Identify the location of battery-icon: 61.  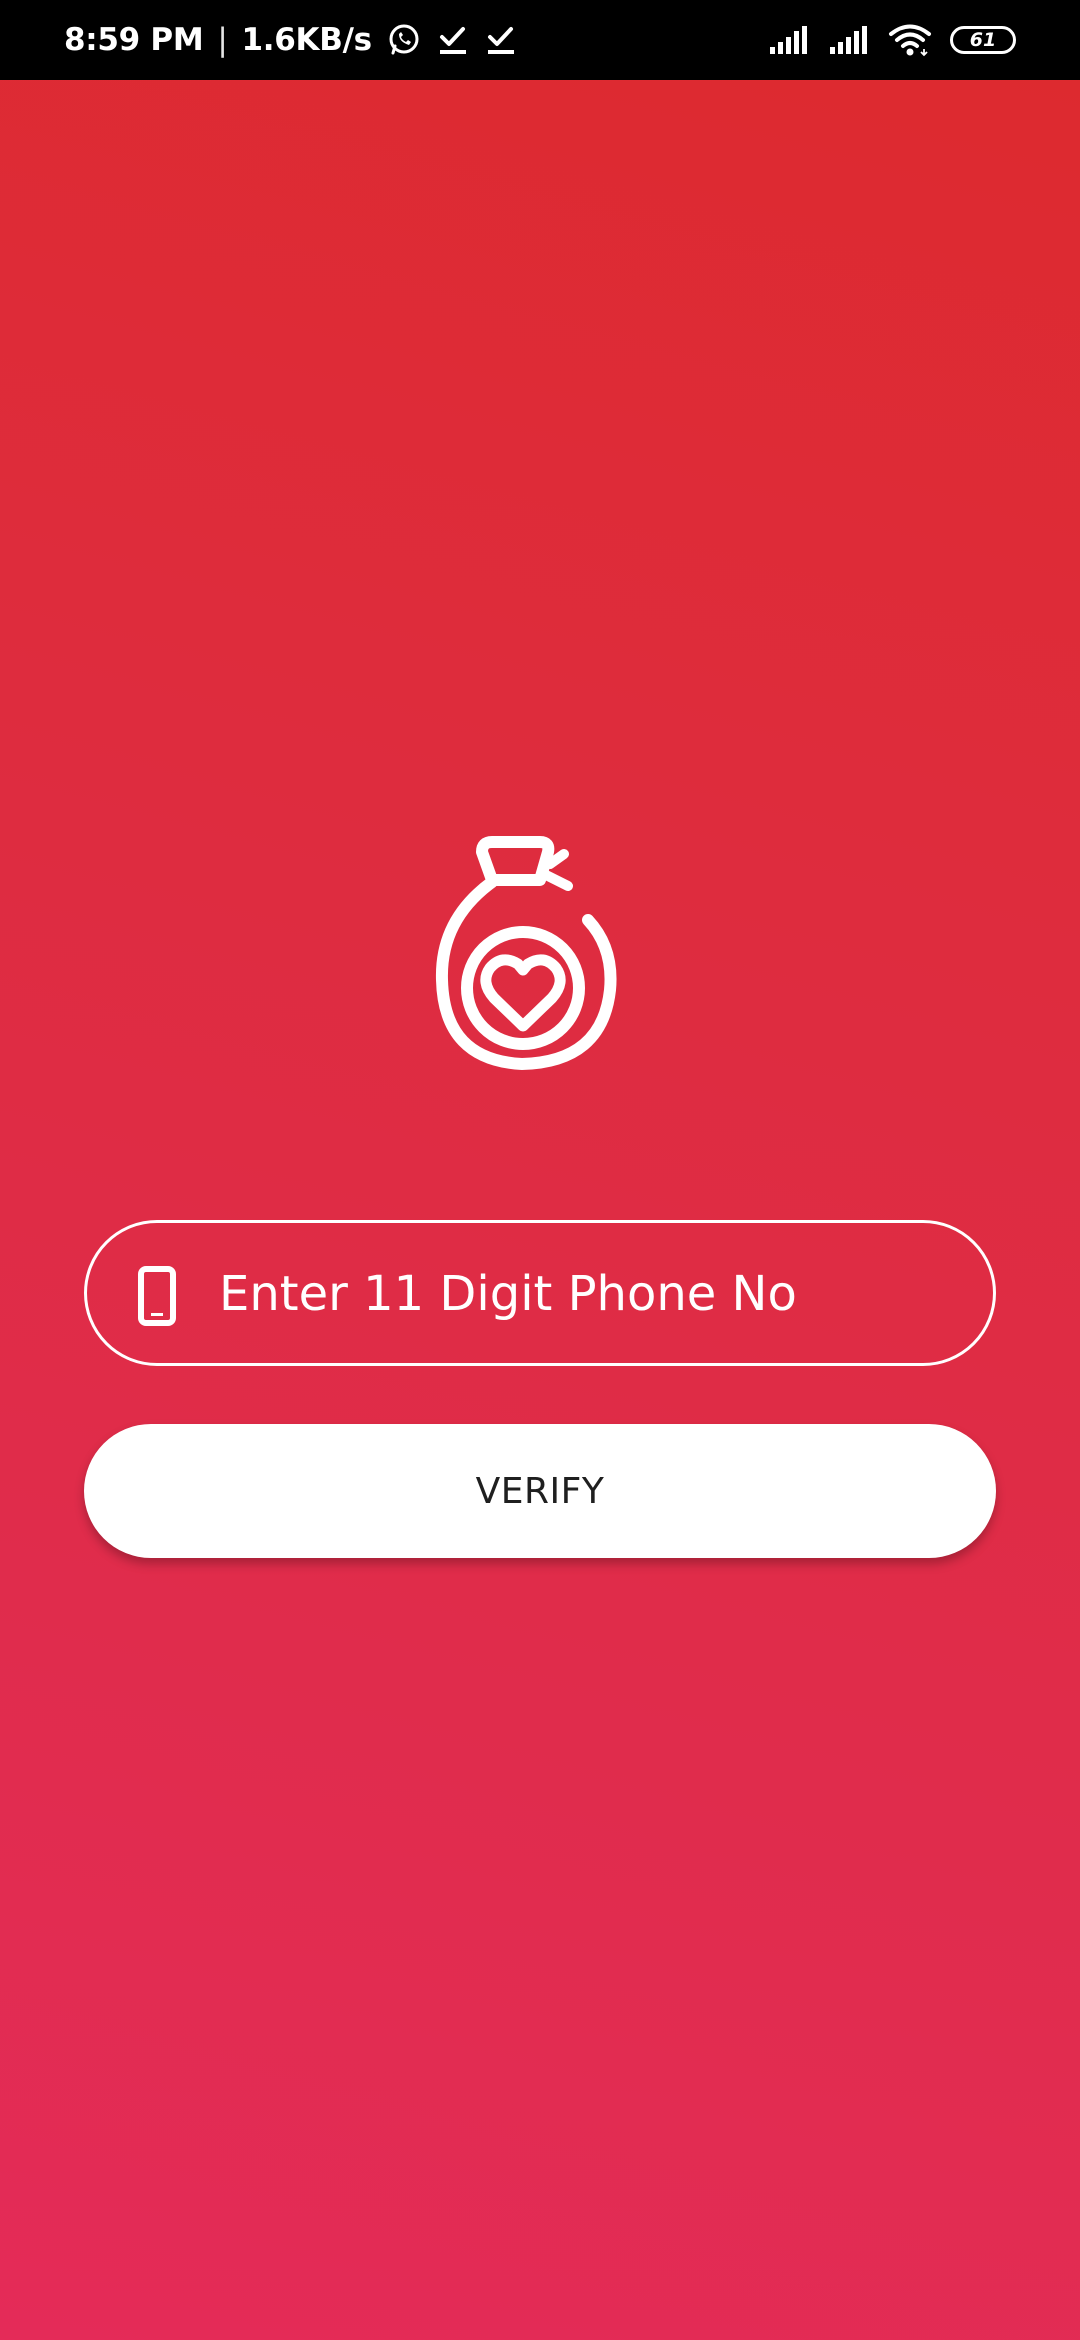
(983, 40).